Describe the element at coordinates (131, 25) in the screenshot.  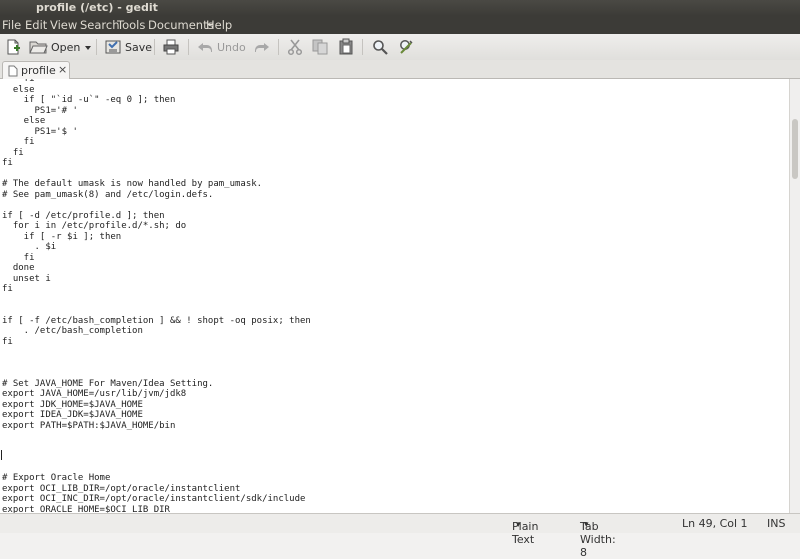
I see `menu-tools: Tools` at that location.